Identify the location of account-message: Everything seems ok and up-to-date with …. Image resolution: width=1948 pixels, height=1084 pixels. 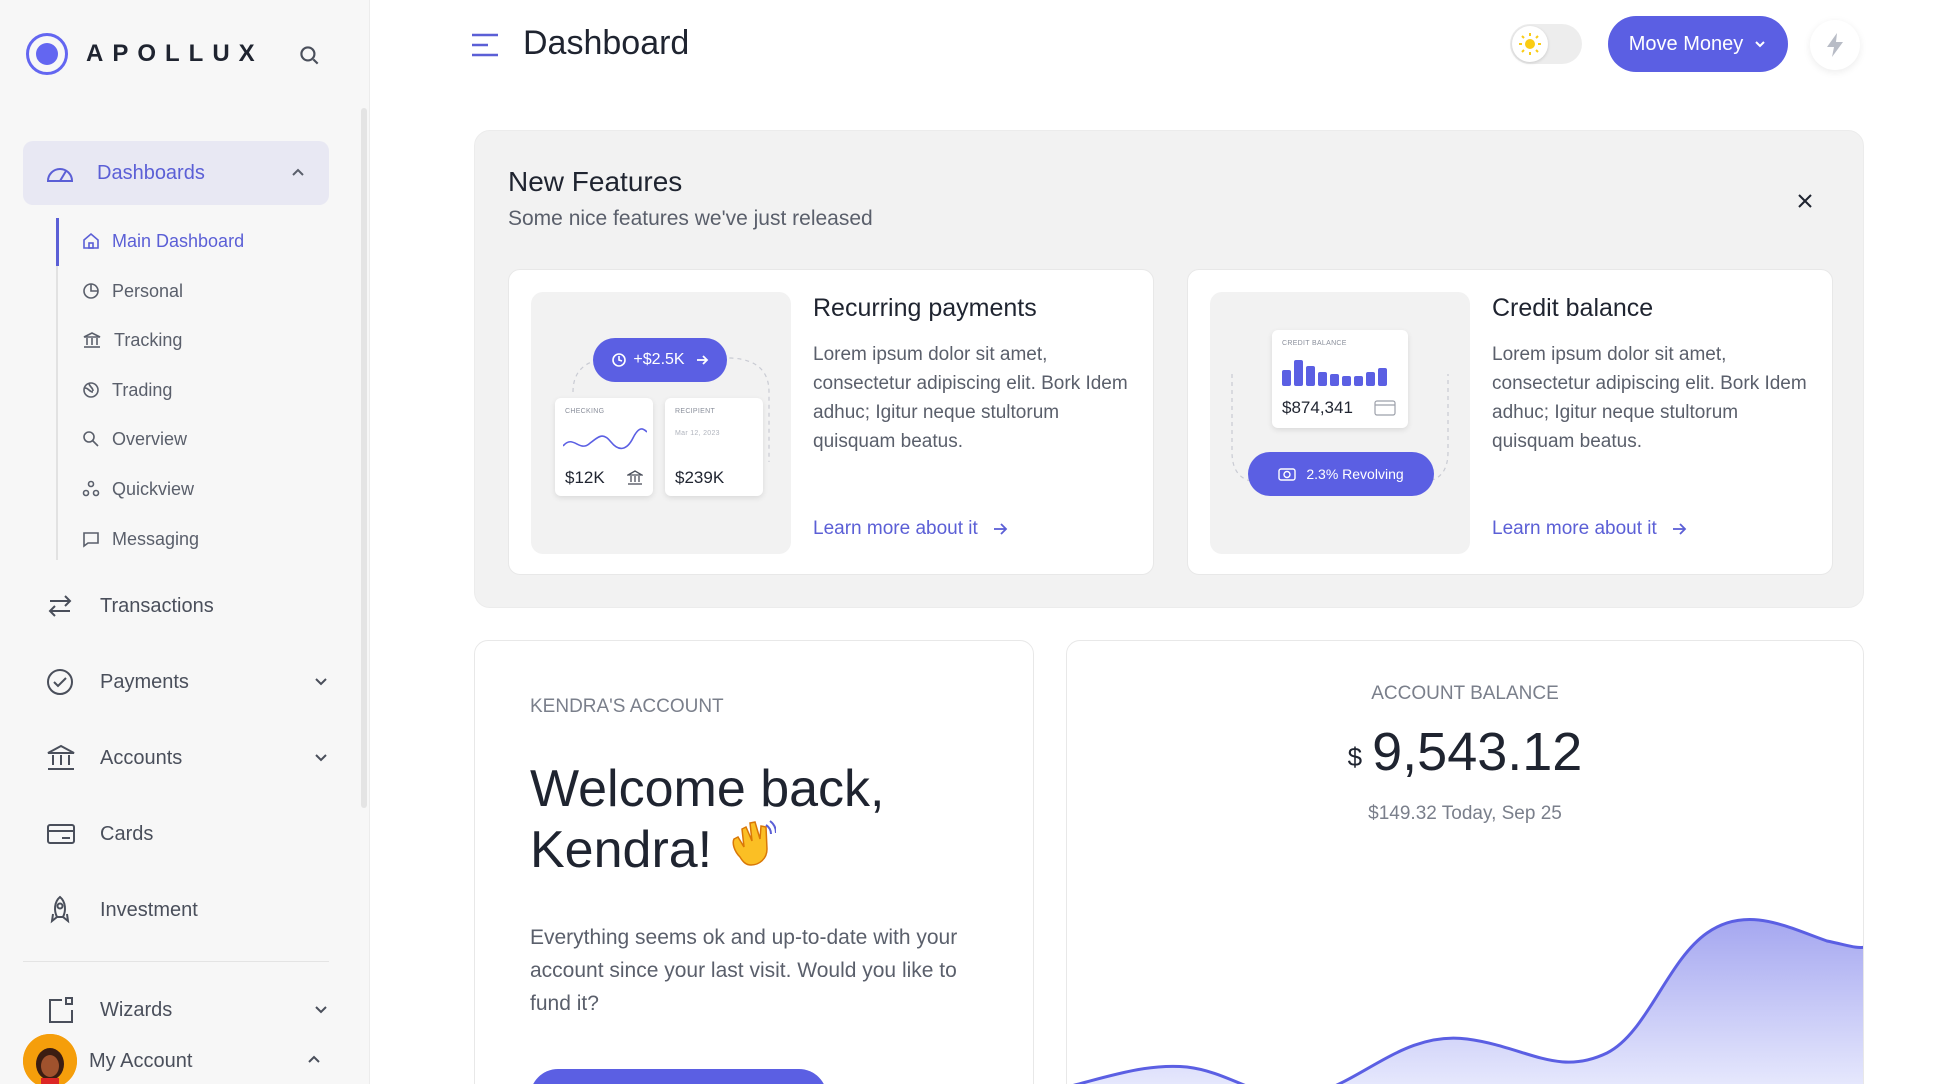
(744, 970).